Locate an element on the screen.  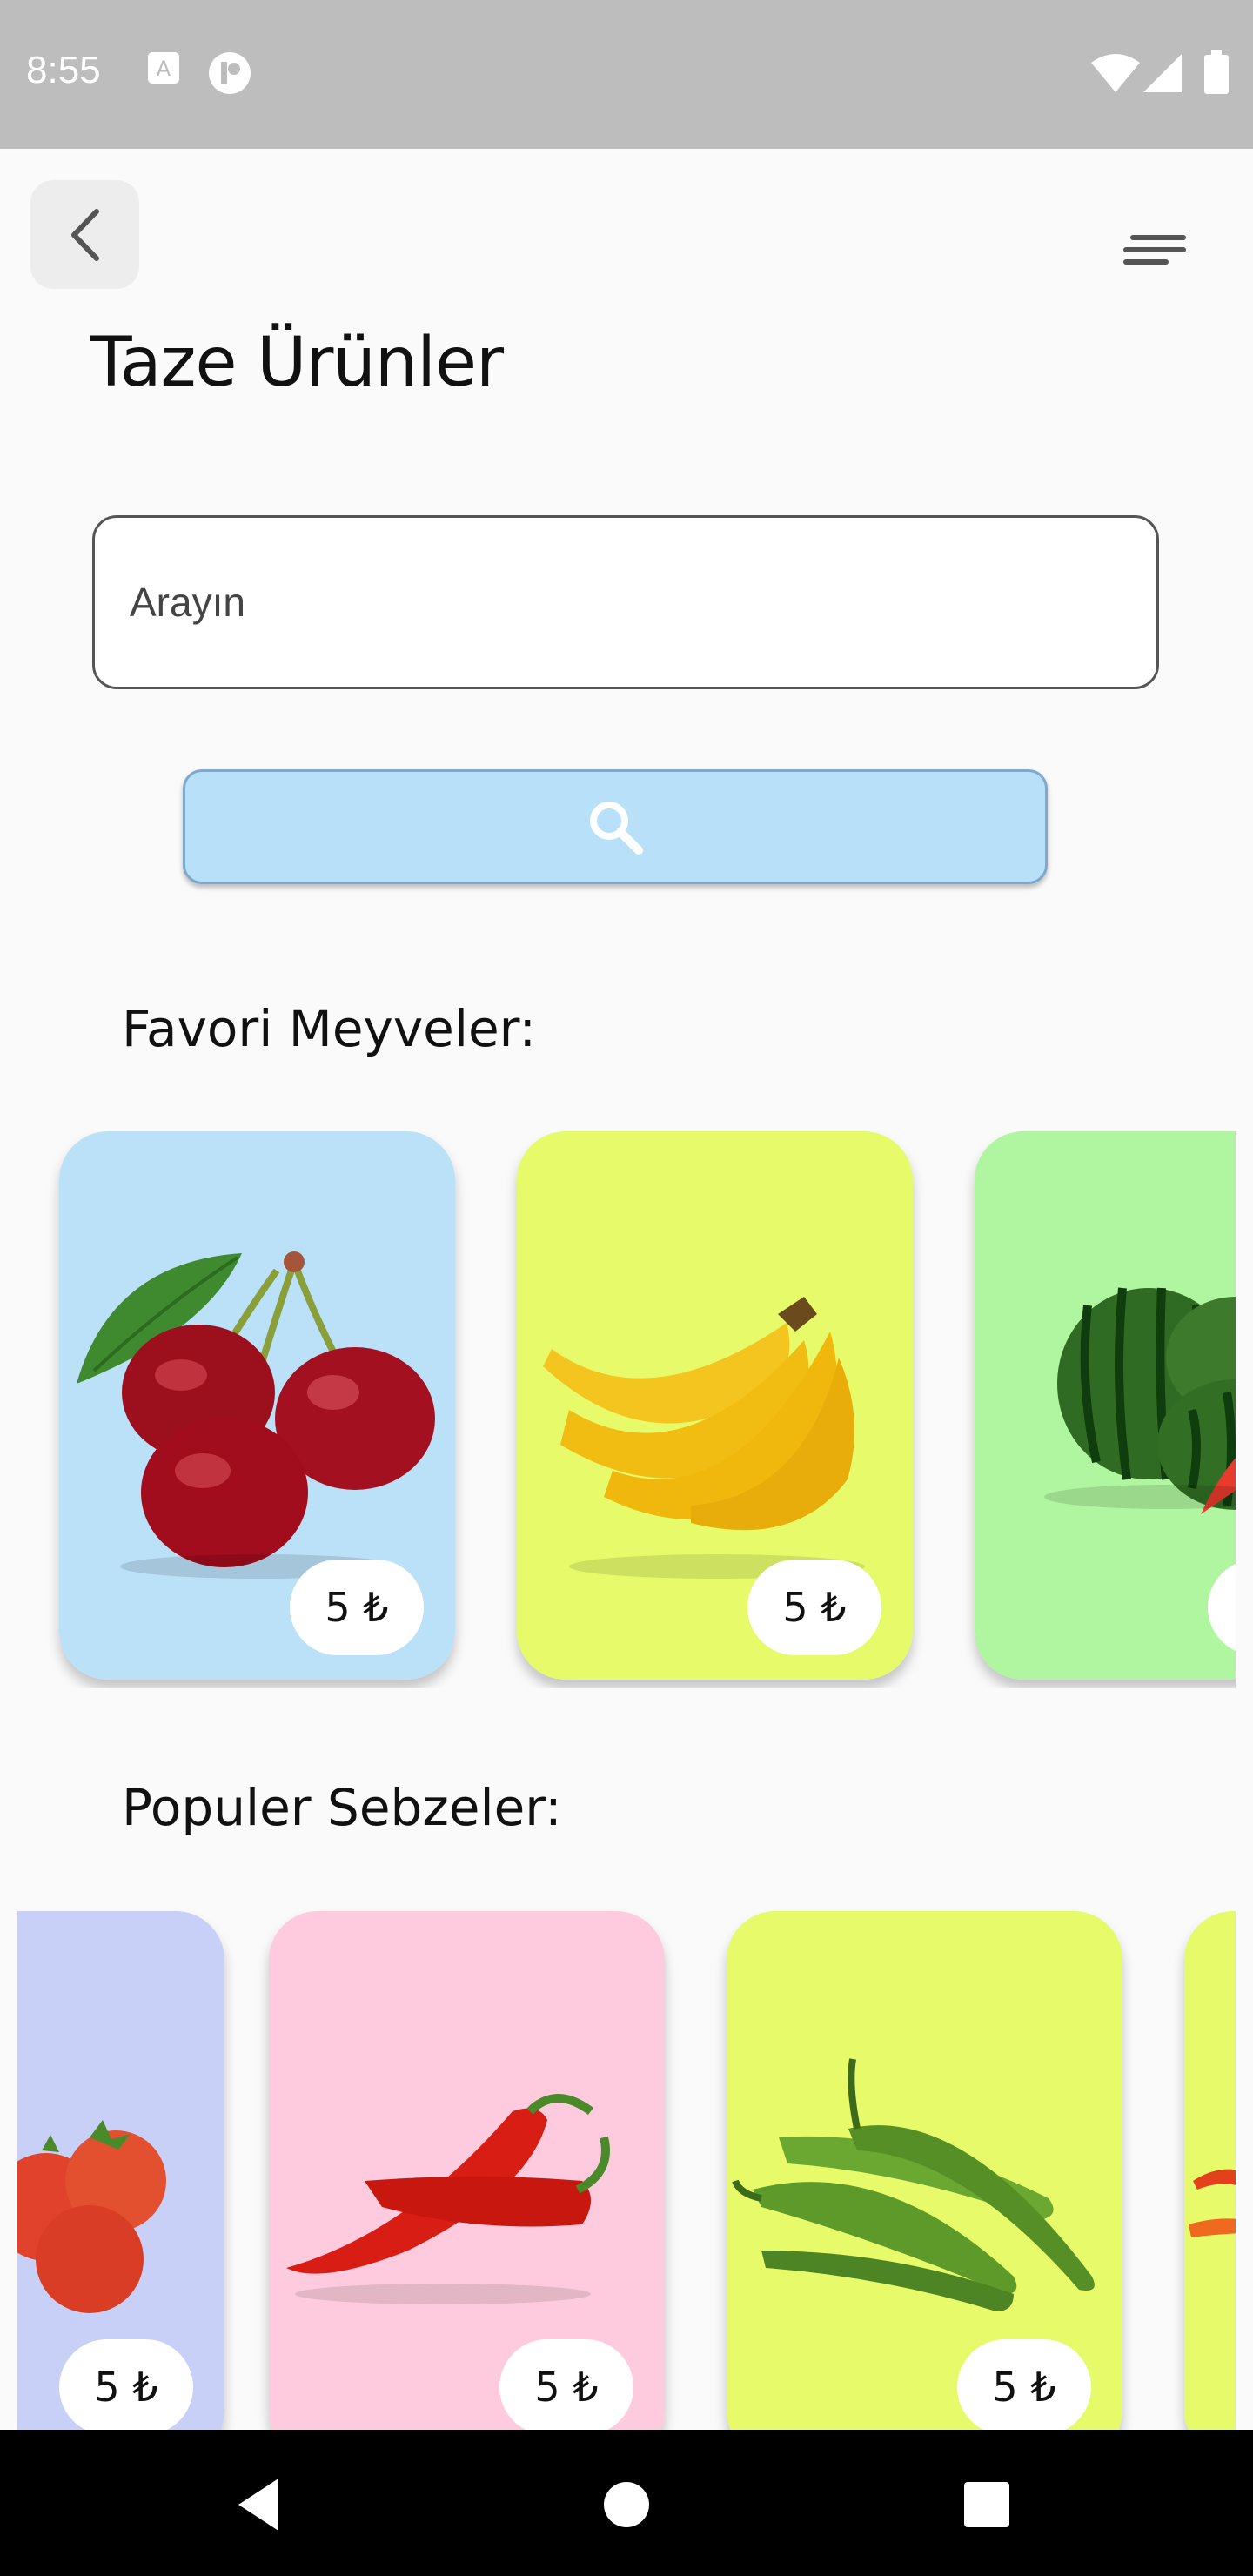
sort-menu-button is located at coordinates (1153, 250).